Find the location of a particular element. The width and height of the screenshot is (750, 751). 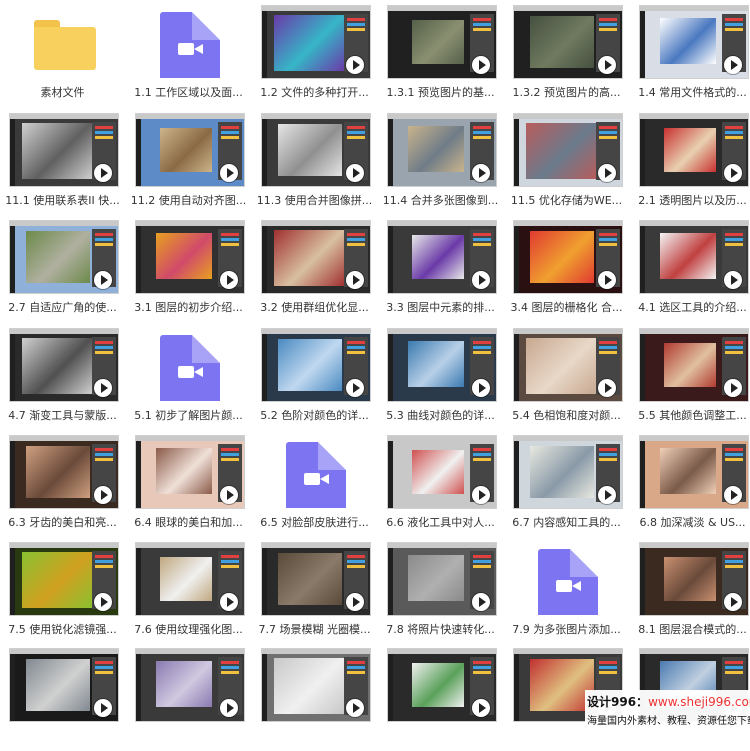

grid-item: 素材文件 is located at coordinates (62, 54).